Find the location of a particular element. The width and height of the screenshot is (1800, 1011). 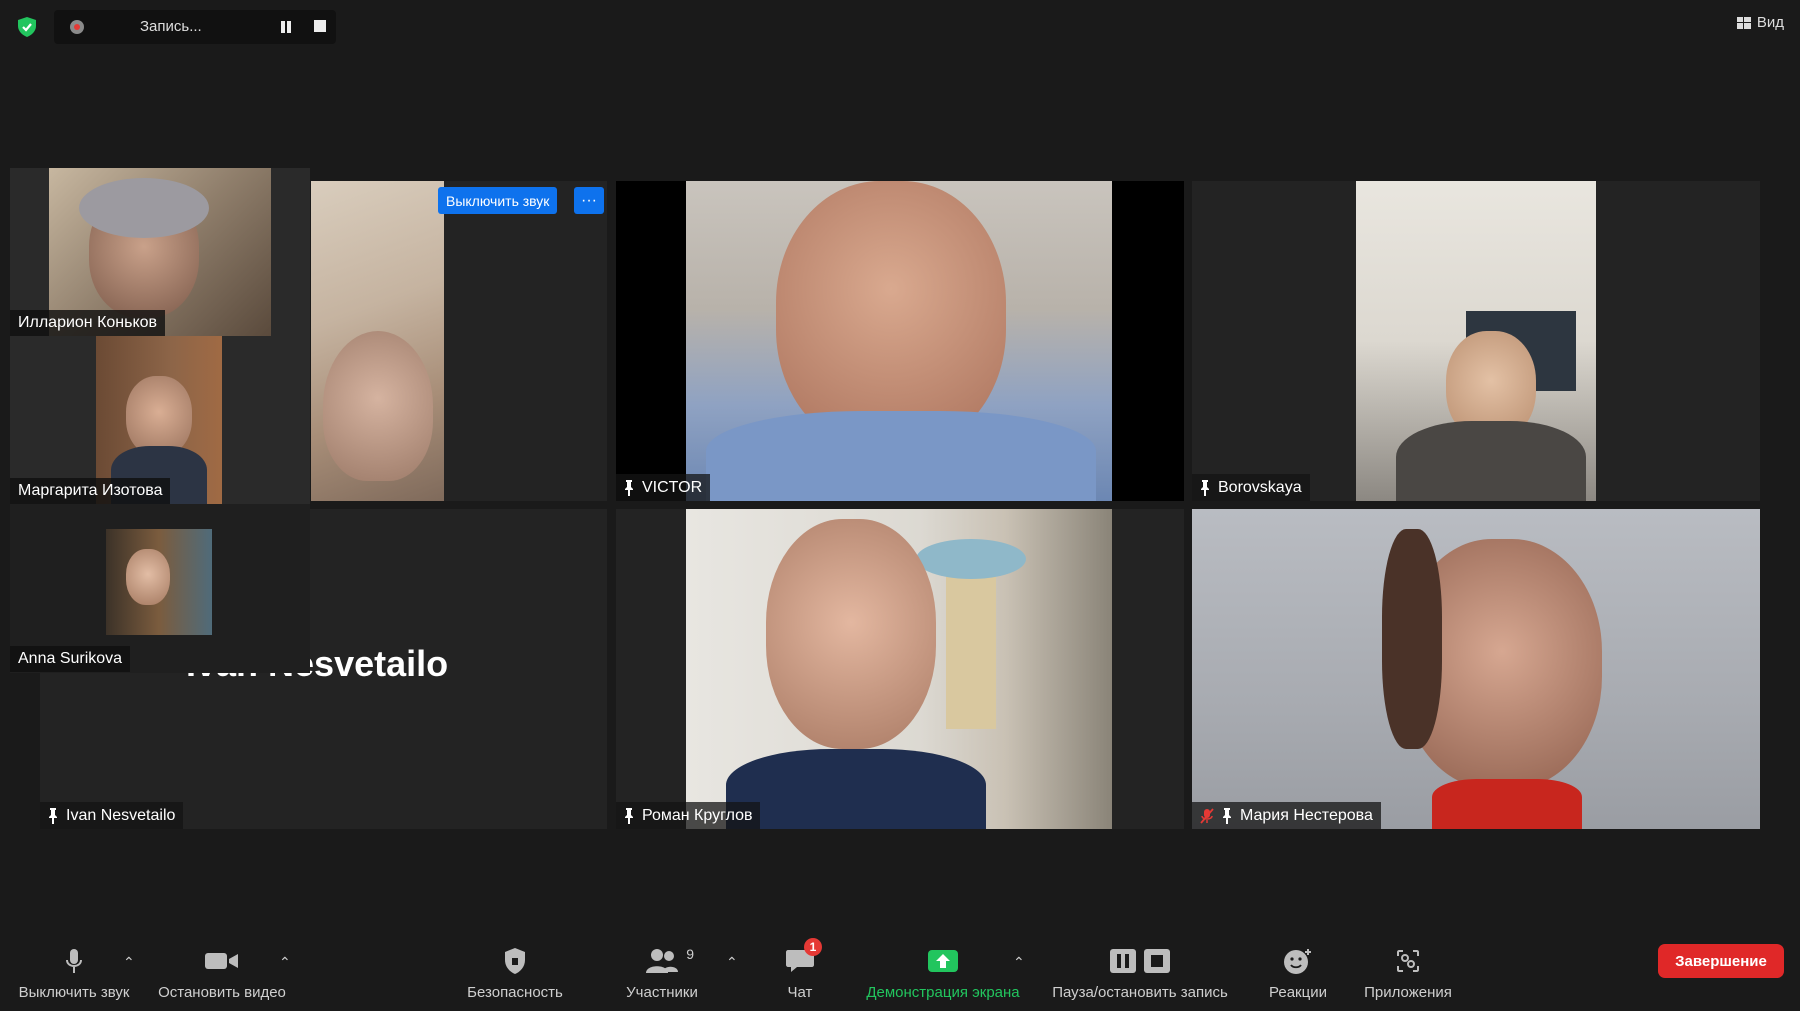

audio-options-caret-icon: ⌃ is located at coordinates (129, 962).